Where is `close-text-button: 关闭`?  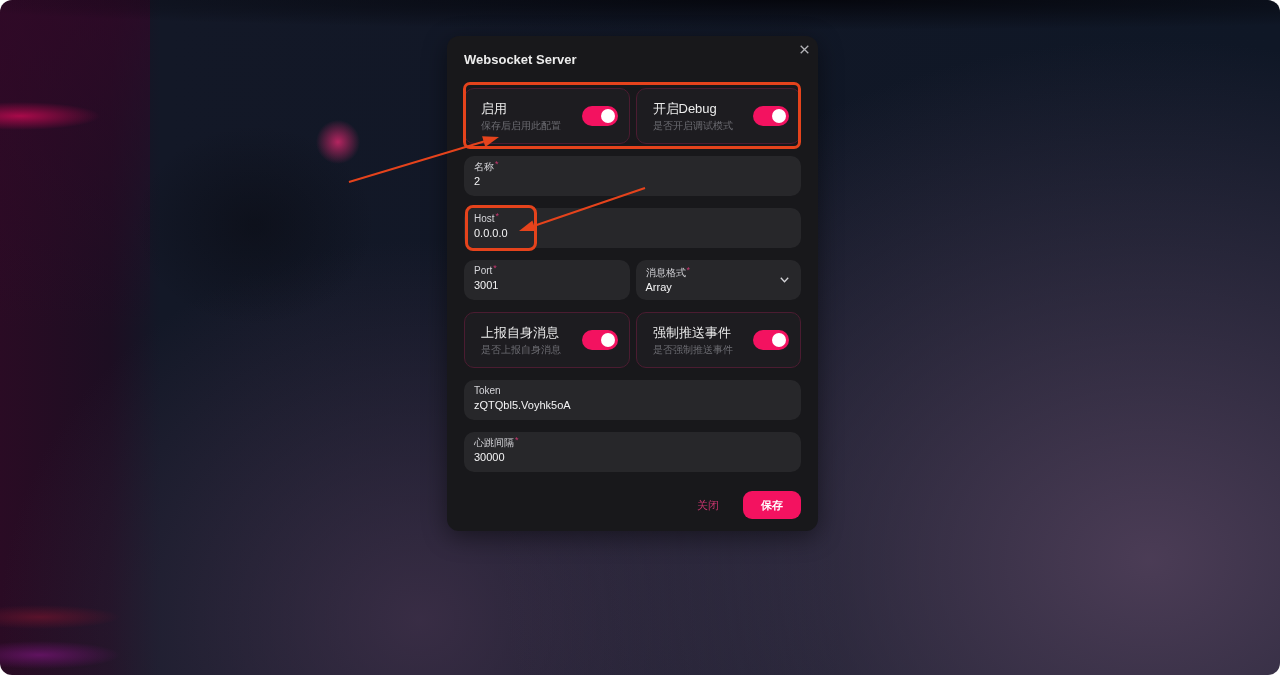
close-text-button: 关闭 is located at coordinates (708, 505).